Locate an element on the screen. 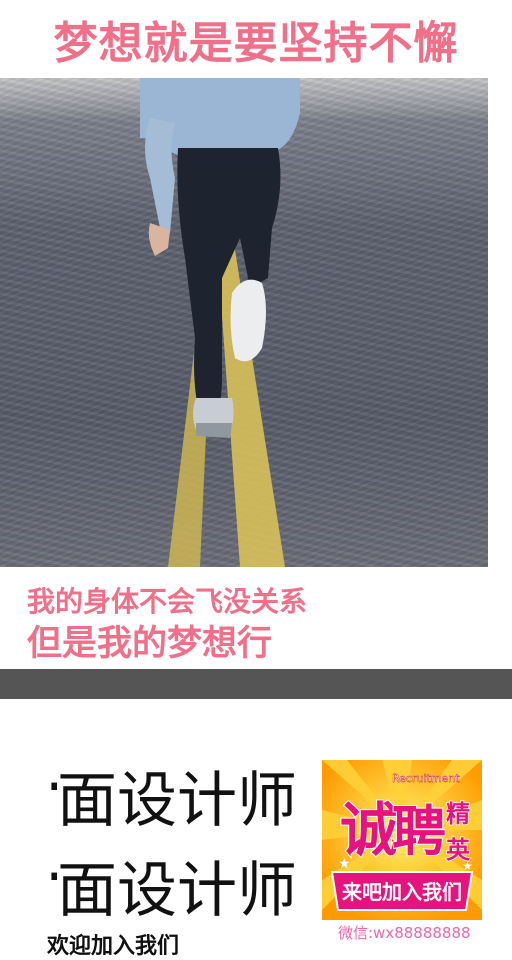 Image resolution: width=512 pixels, height=960 pixels. poster-side-char-1: 精 is located at coordinates (458, 814).